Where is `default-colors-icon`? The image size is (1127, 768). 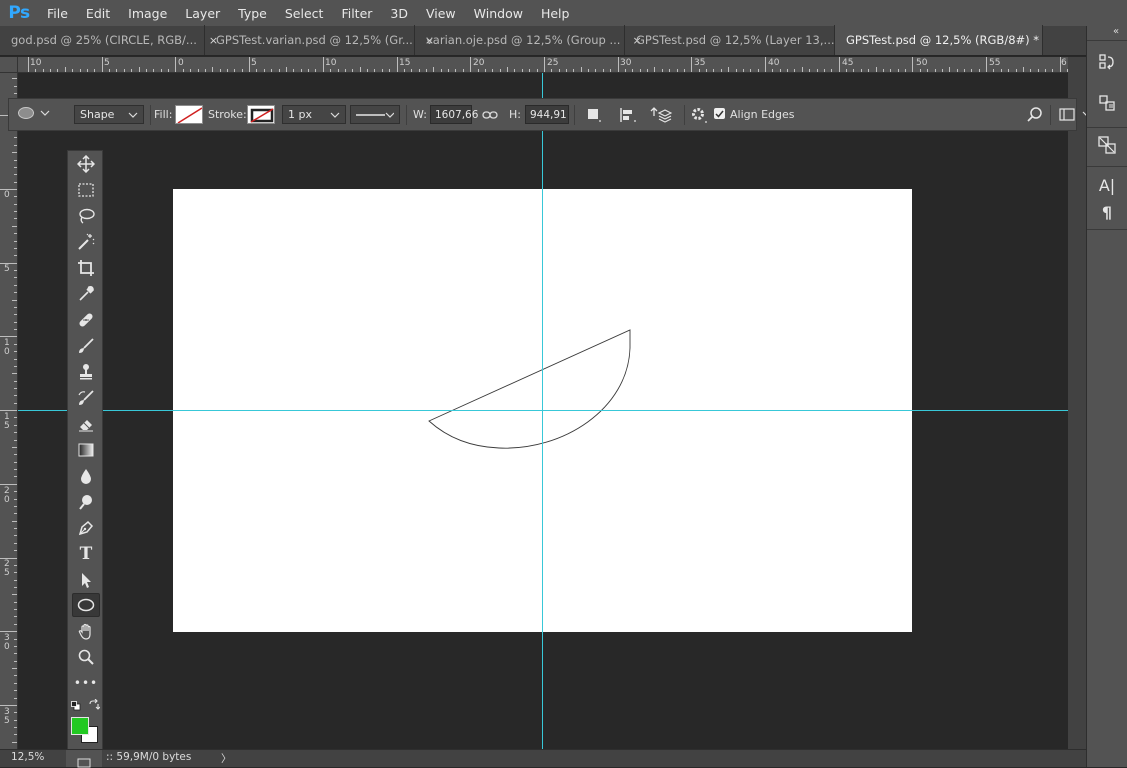
default-colors-icon is located at coordinates (76, 706).